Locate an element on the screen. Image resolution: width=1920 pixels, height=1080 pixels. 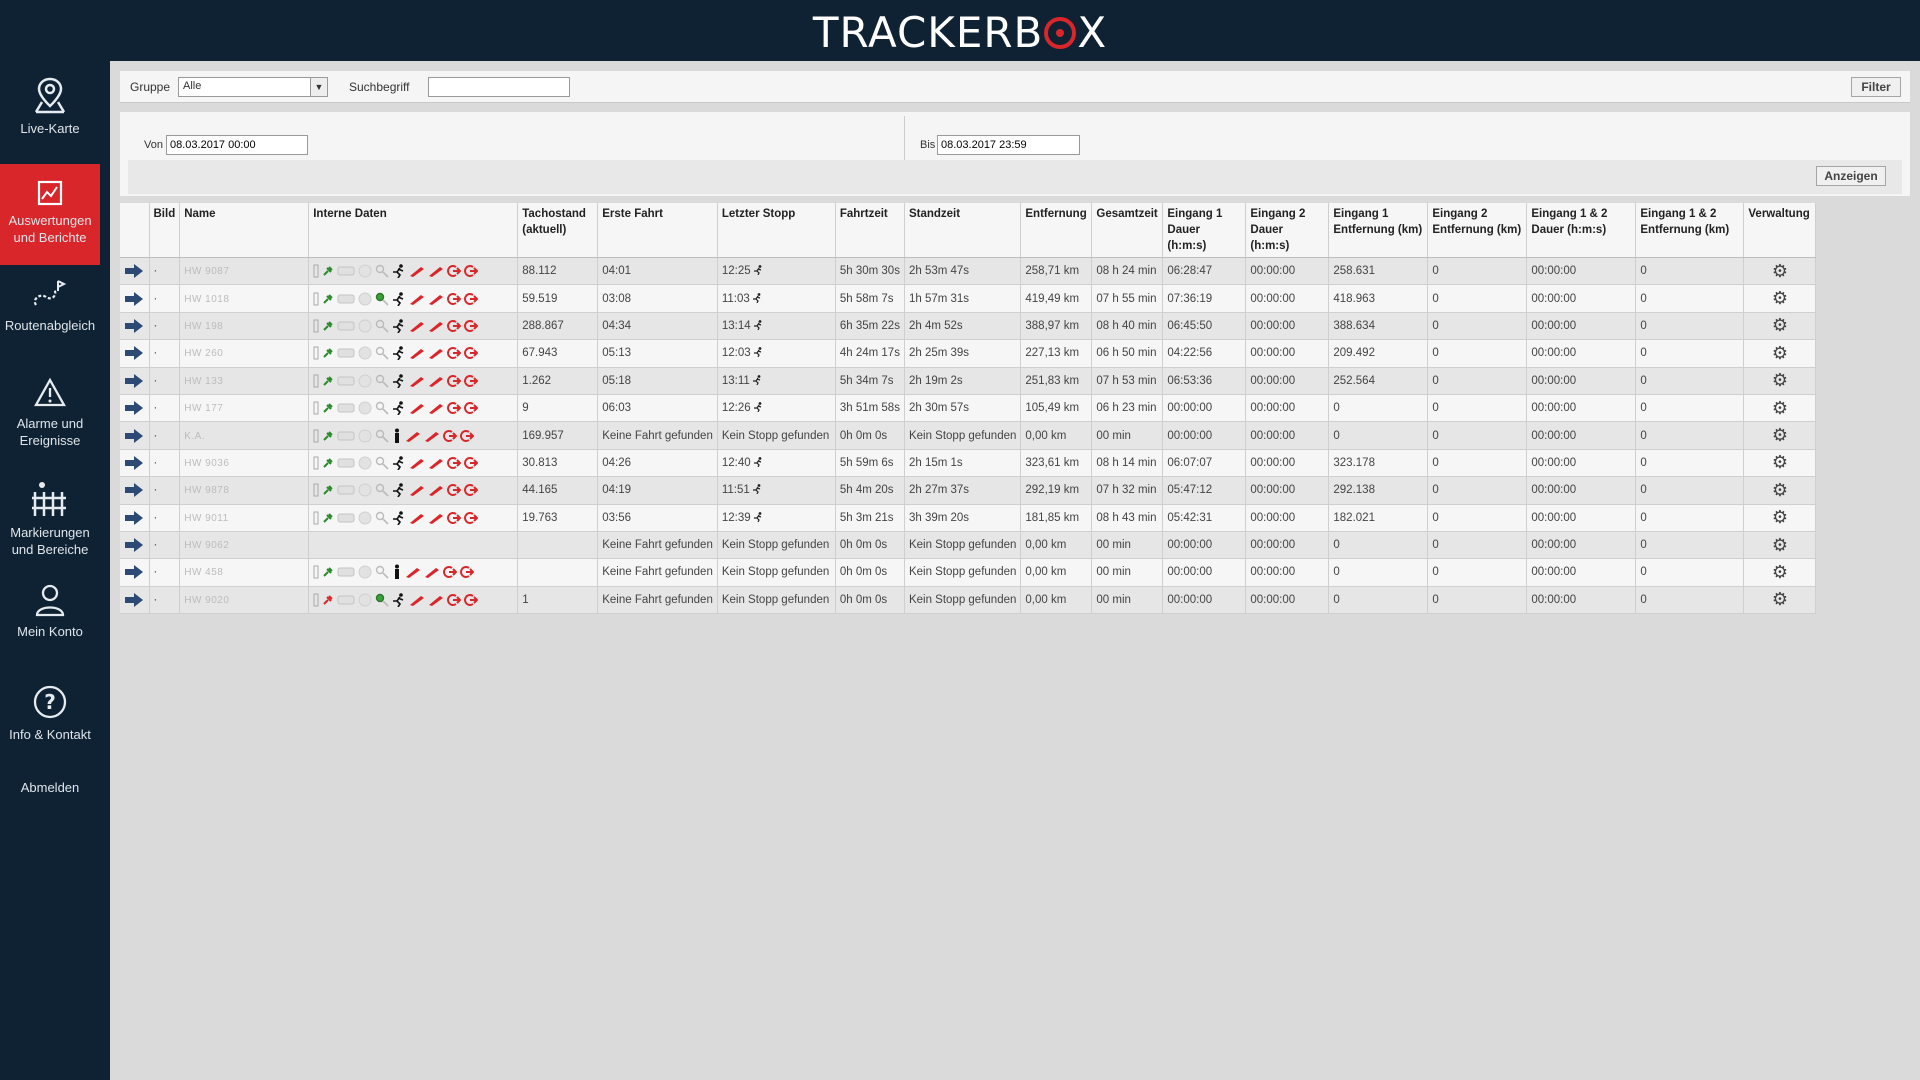
filter-button: Filter is located at coordinates (1876, 87).